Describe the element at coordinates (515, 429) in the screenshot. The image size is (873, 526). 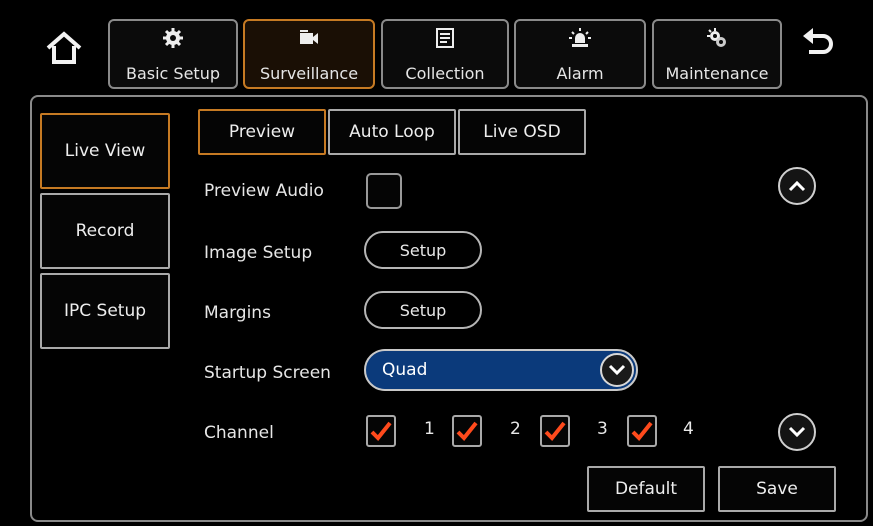
I see `channel-2-number: 2` at that location.